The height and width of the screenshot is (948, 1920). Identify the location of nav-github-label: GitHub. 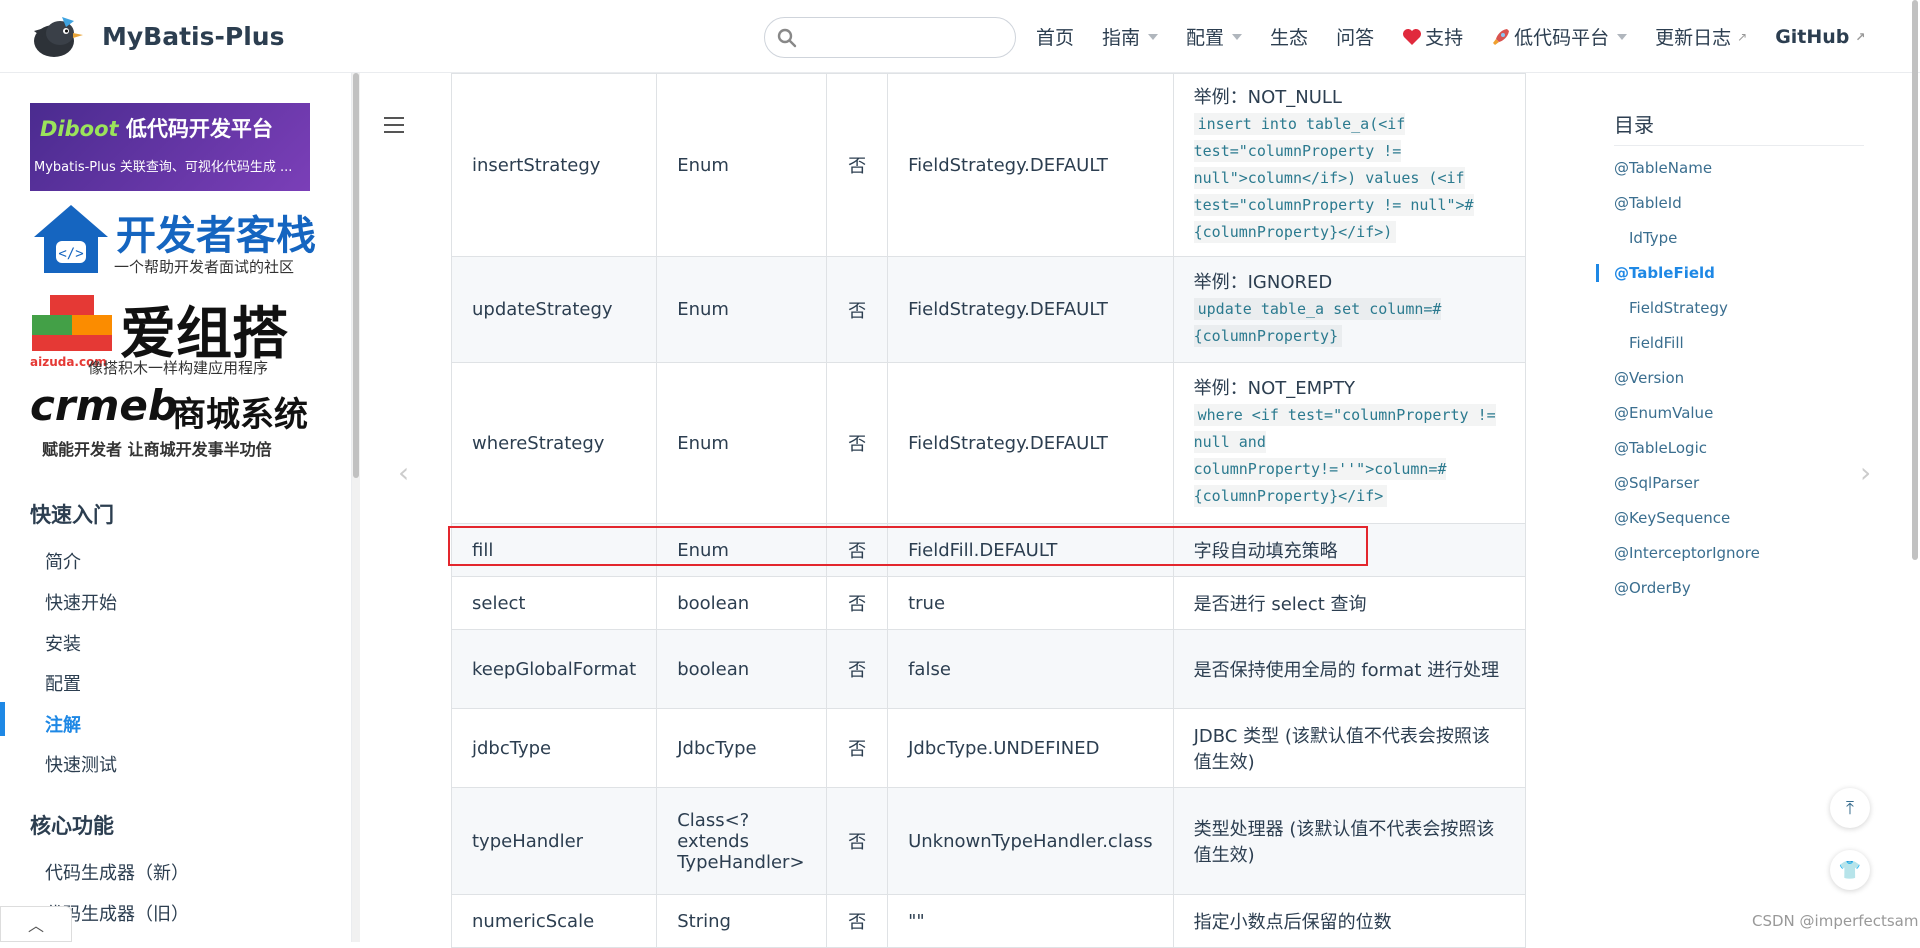
(1812, 36).